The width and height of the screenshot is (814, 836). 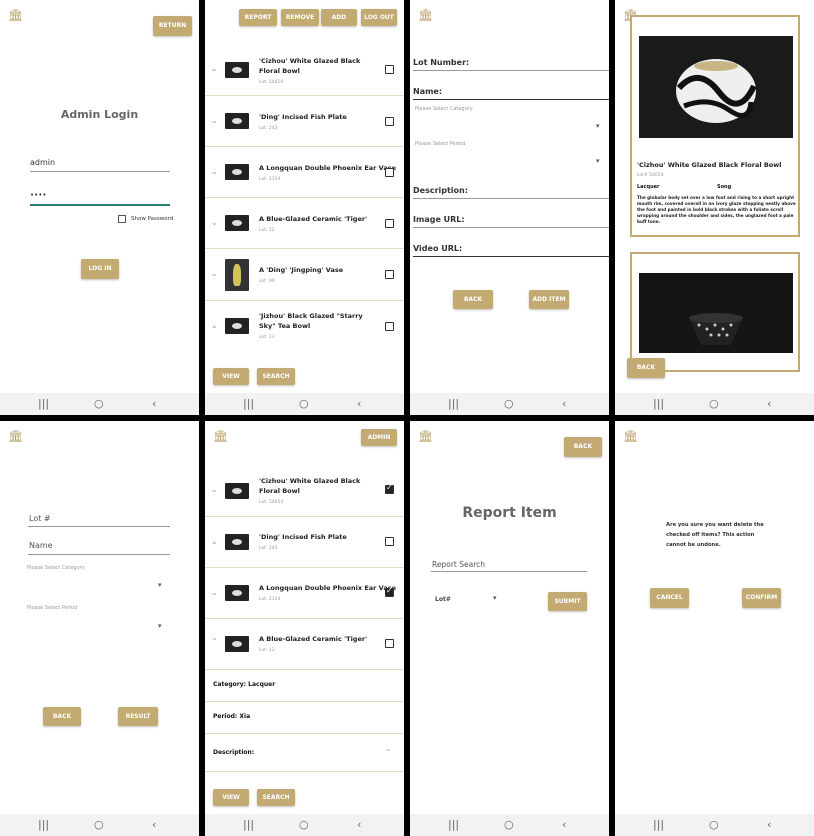 I want to click on add-button: ADD, so click(x=339, y=17).